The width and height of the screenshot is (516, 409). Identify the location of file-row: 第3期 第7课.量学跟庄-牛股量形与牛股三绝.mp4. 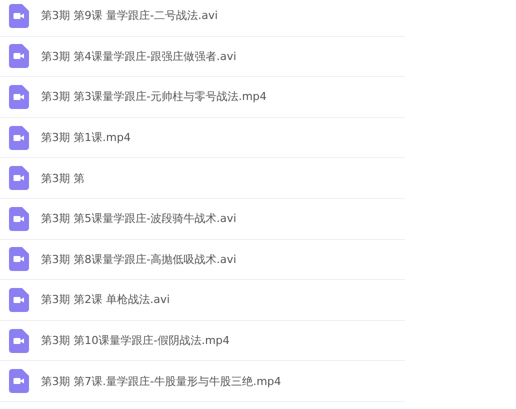
(202, 381).